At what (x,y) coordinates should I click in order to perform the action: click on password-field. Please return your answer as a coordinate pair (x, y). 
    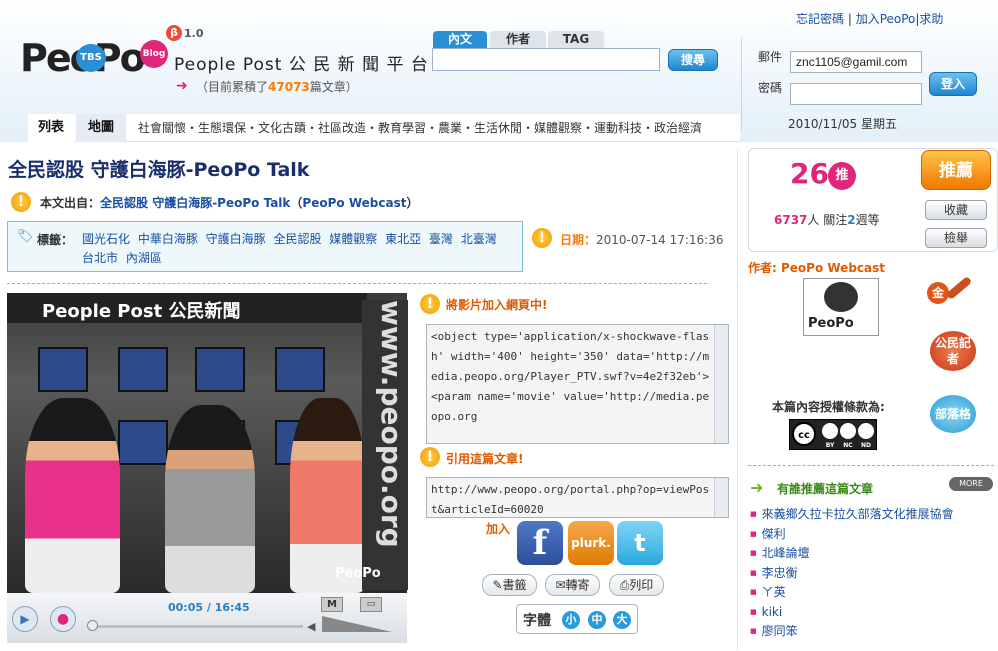
    Looking at the image, I should click on (856, 94).